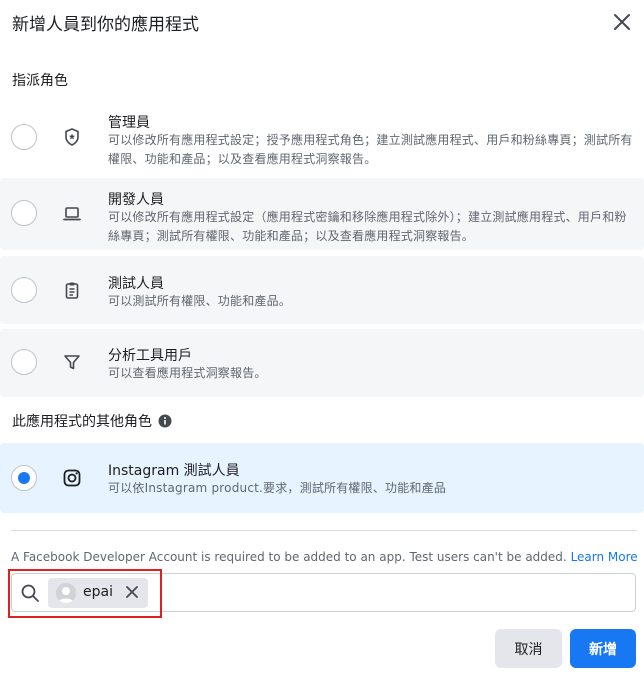 Image resolution: width=644 pixels, height=680 pixels. Describe the element at coordinates (604, 557) in the screenshot. I see `learn-more-link: Learn More` at that location.